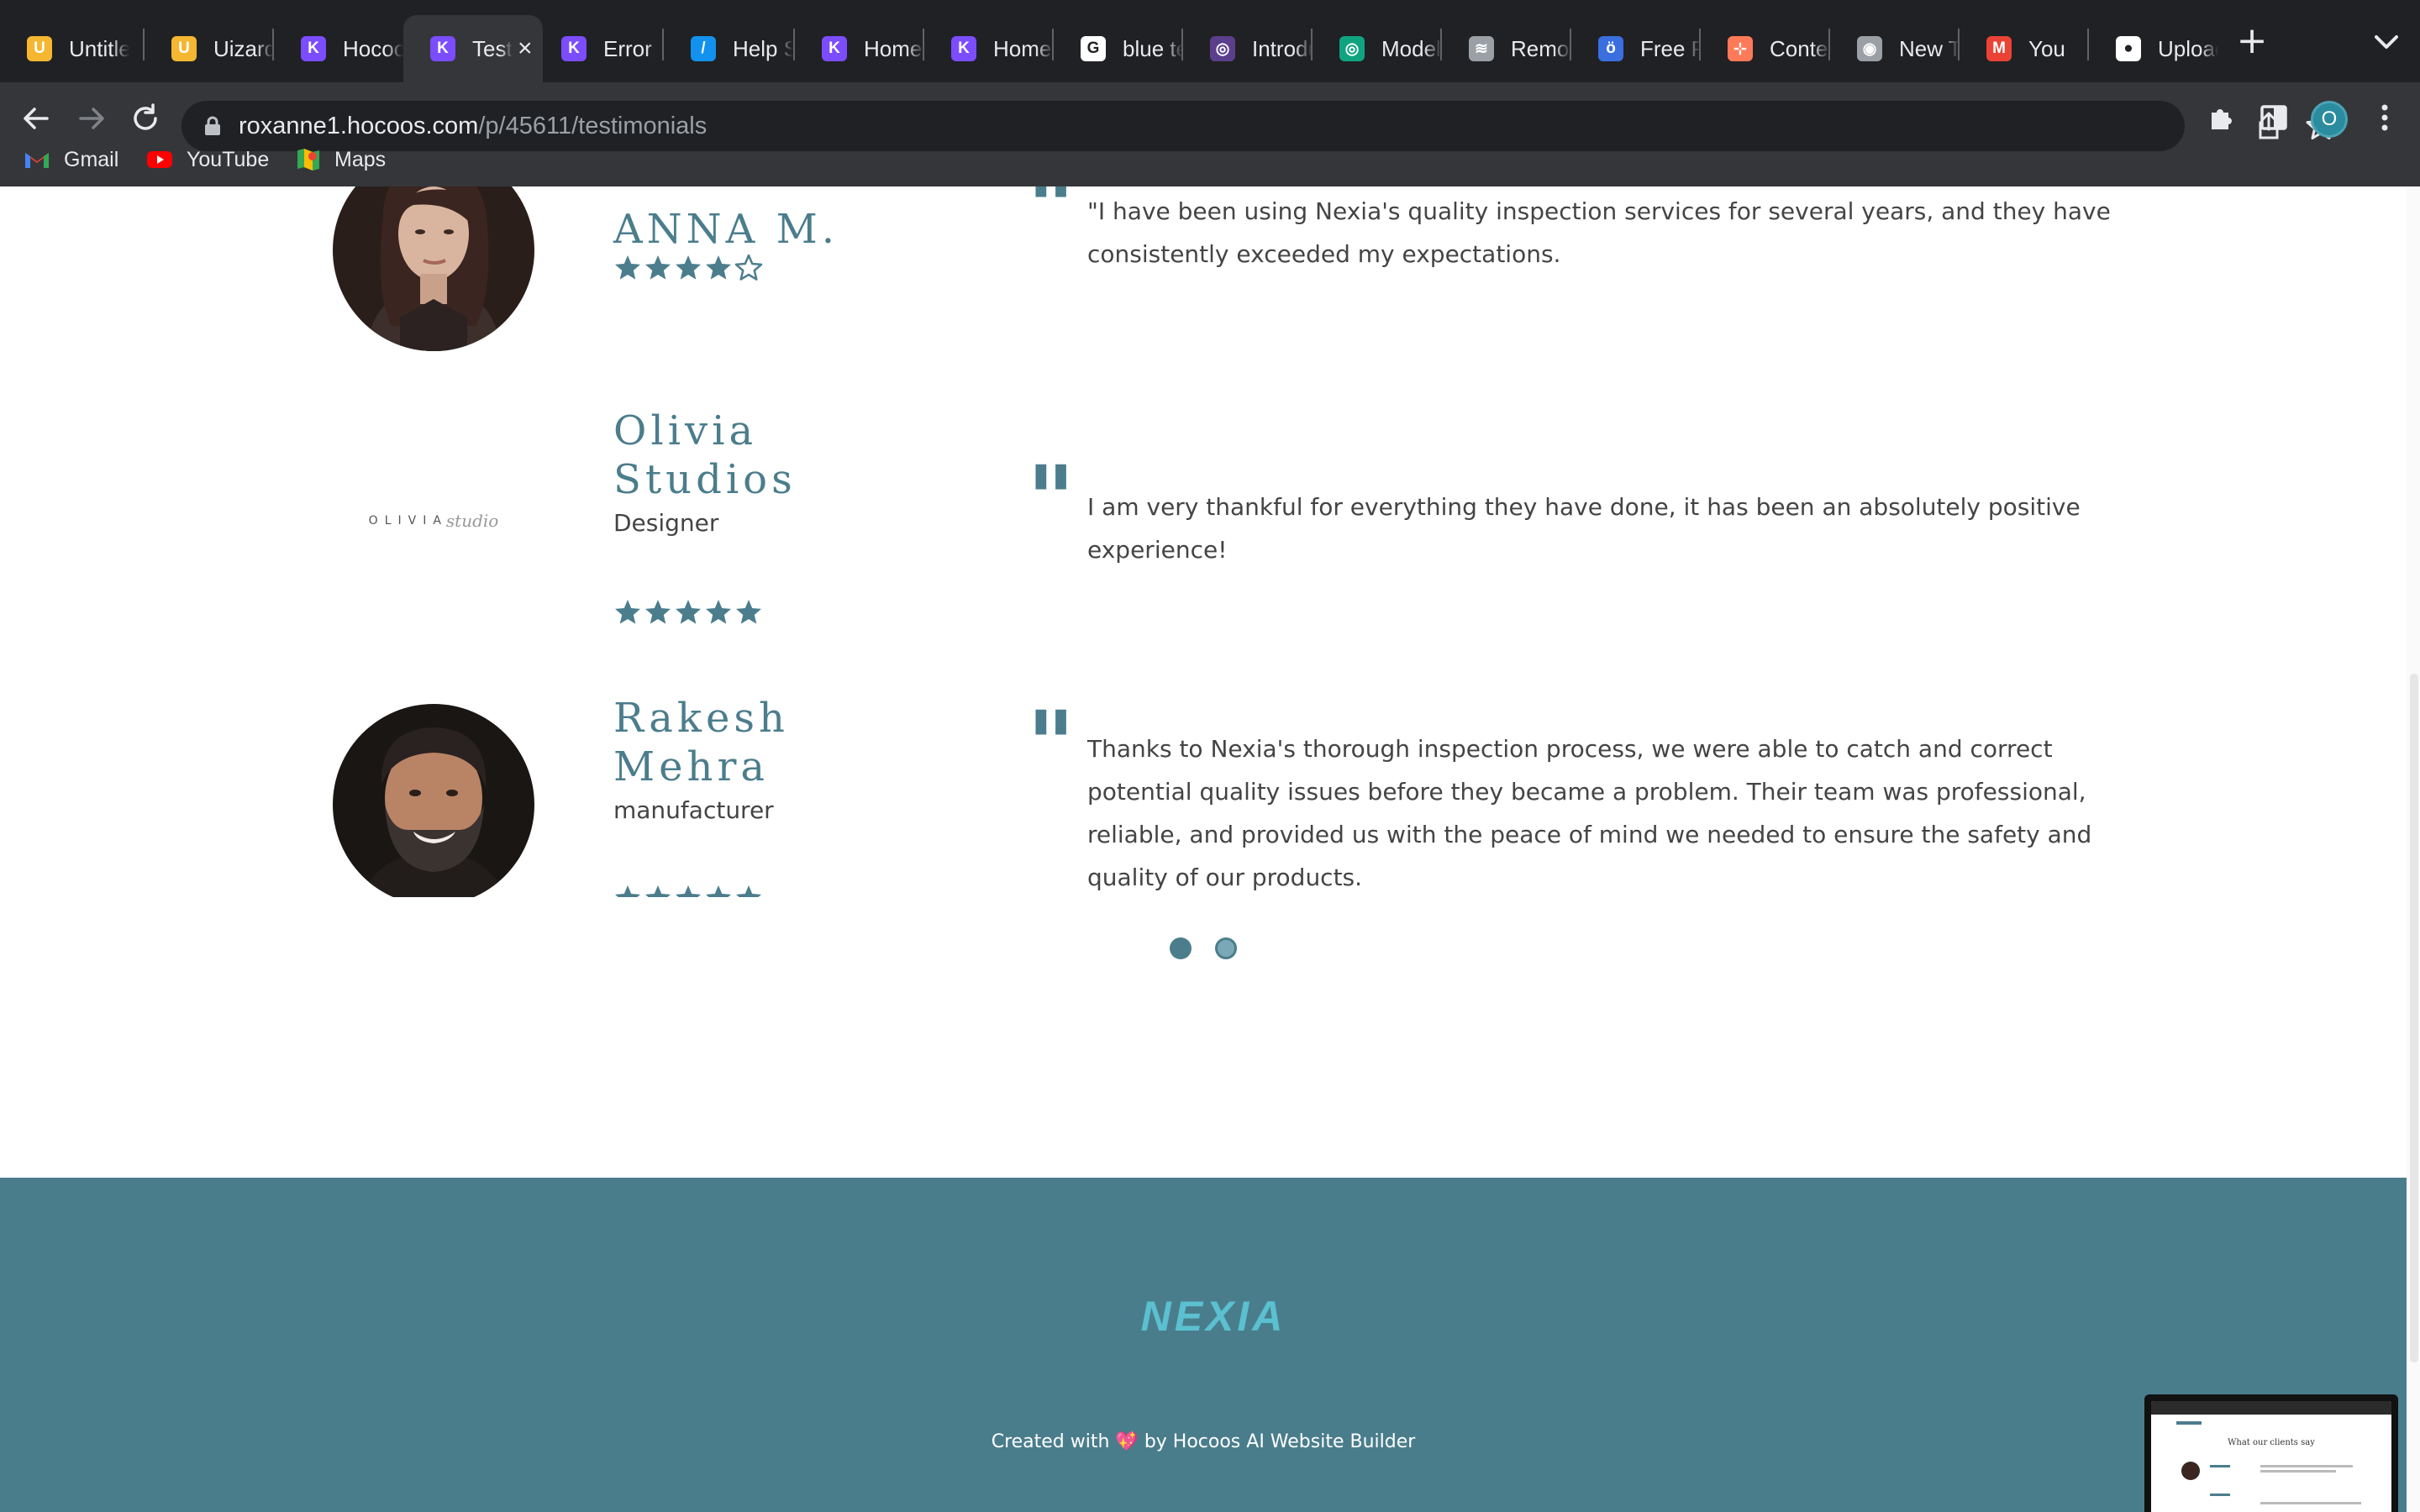 Image resolution: width=2420 pixels, height=1512 pixels. What do you see at coordinates (2252, 41) in the screenshot?
I see `new-tab-button: +` at bounding box center [2252, 41].